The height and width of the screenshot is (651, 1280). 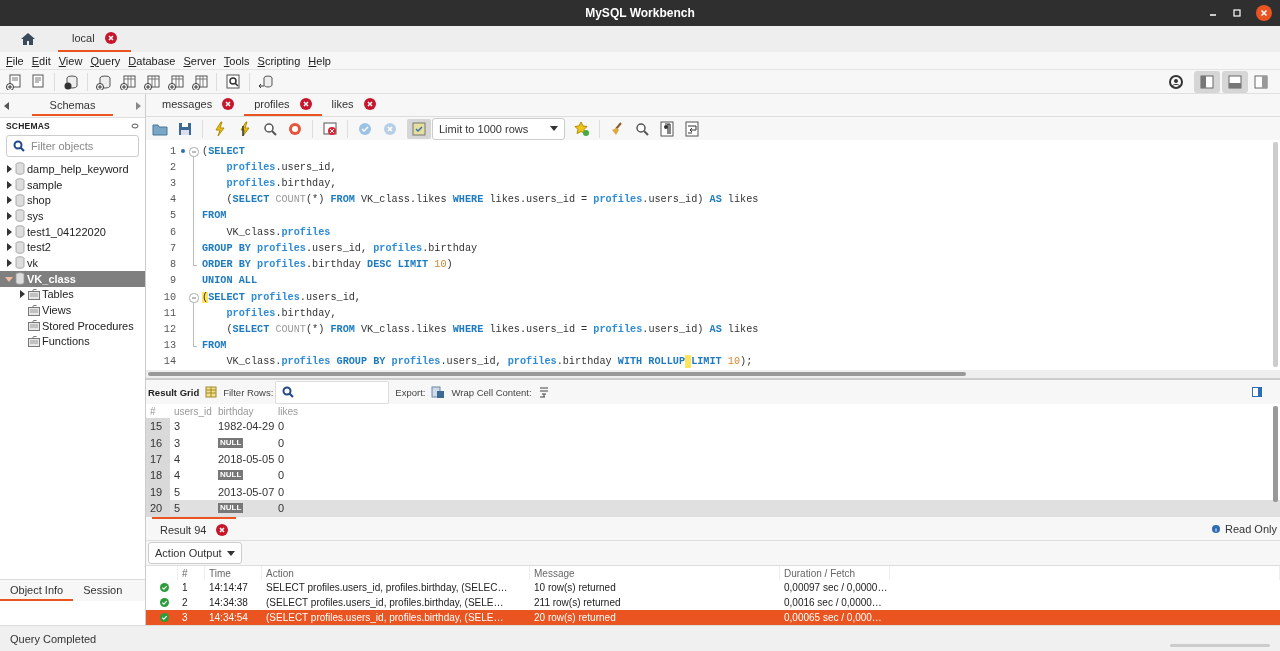 What do you see at coordinates (198, 105) in the screenshot?
I see `editor-tab: messages` at bounding box center [198, 105].